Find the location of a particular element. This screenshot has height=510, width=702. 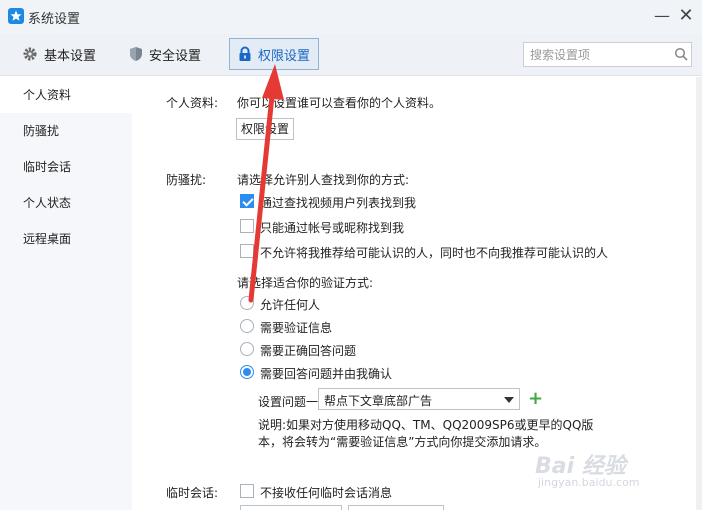

radio-label: 需要回答问题并由我确认 is located at coordinates (326, 374).